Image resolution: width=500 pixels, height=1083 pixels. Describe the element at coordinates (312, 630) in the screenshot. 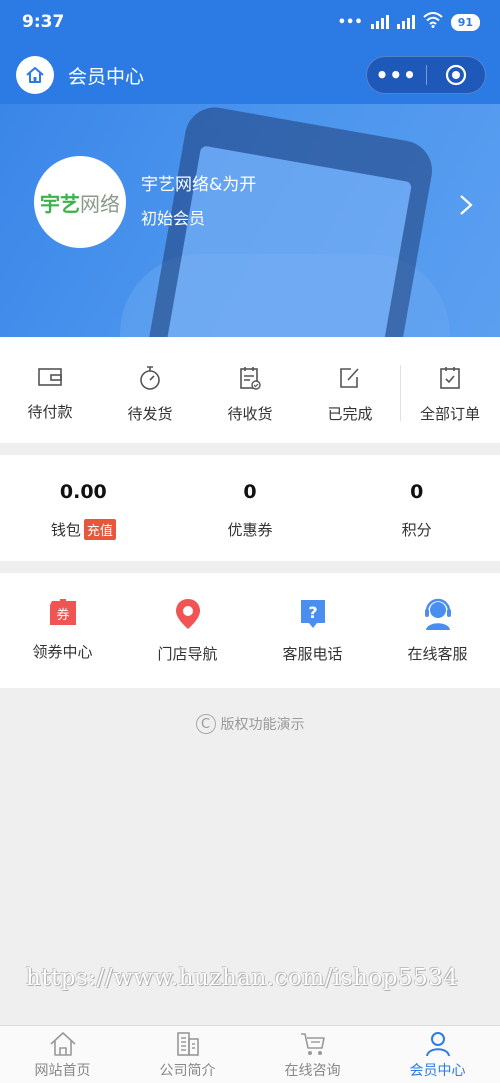

I see `service-hotline: ? 客服电话` at that location.